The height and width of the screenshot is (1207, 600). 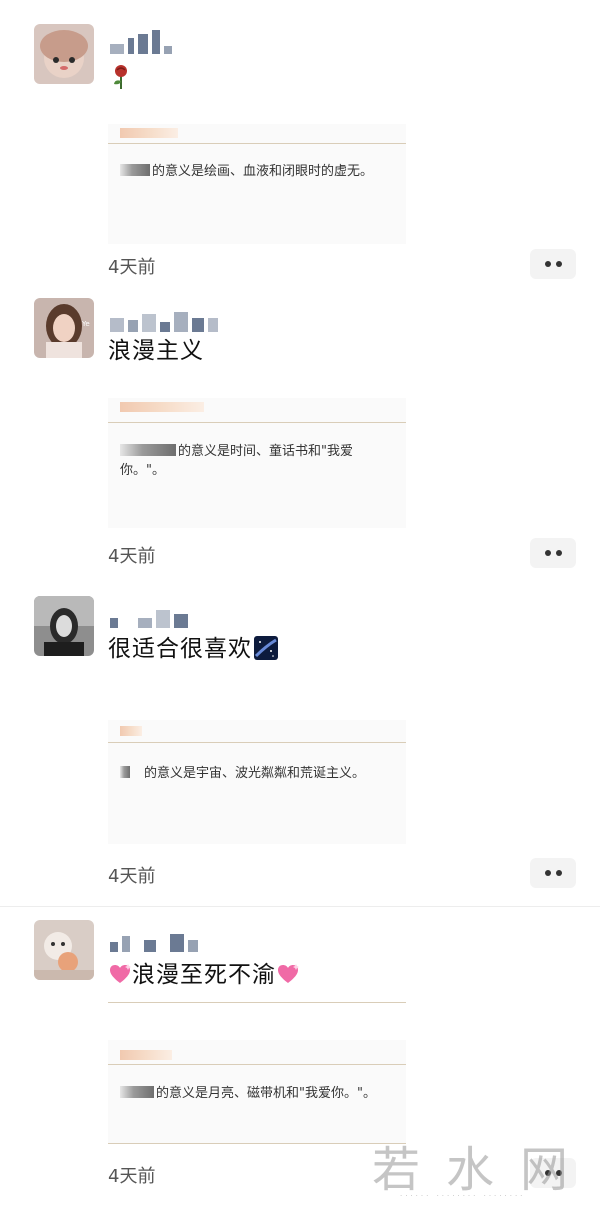 I want to click on quote-bottom-divider, so click(x=257, y=1143).